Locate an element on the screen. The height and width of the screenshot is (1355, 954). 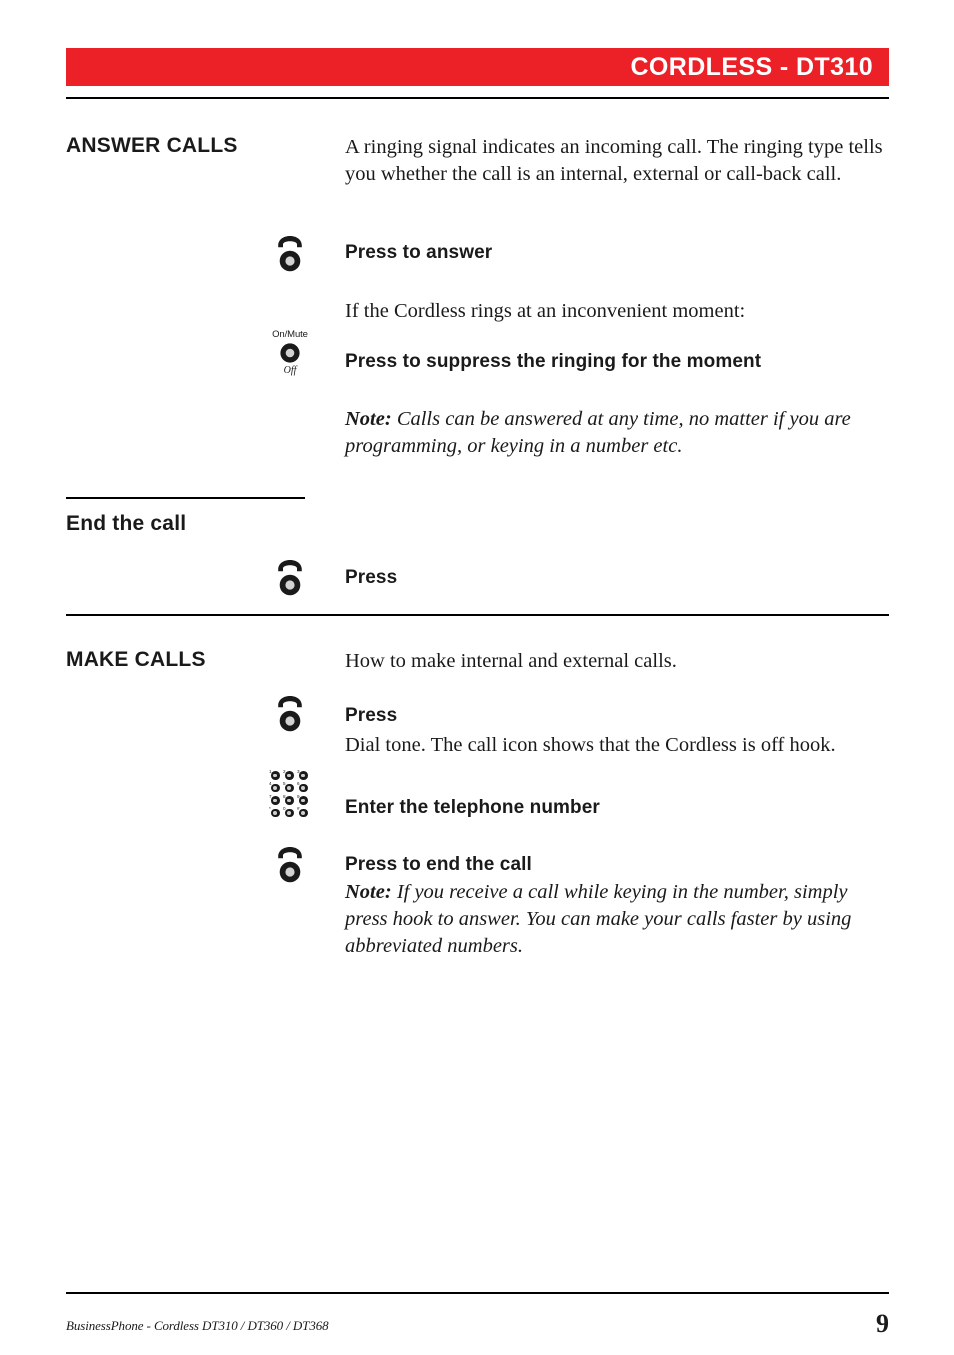
page-header-title: CORDLESS - DT310 is located at coordinates (751, 66).